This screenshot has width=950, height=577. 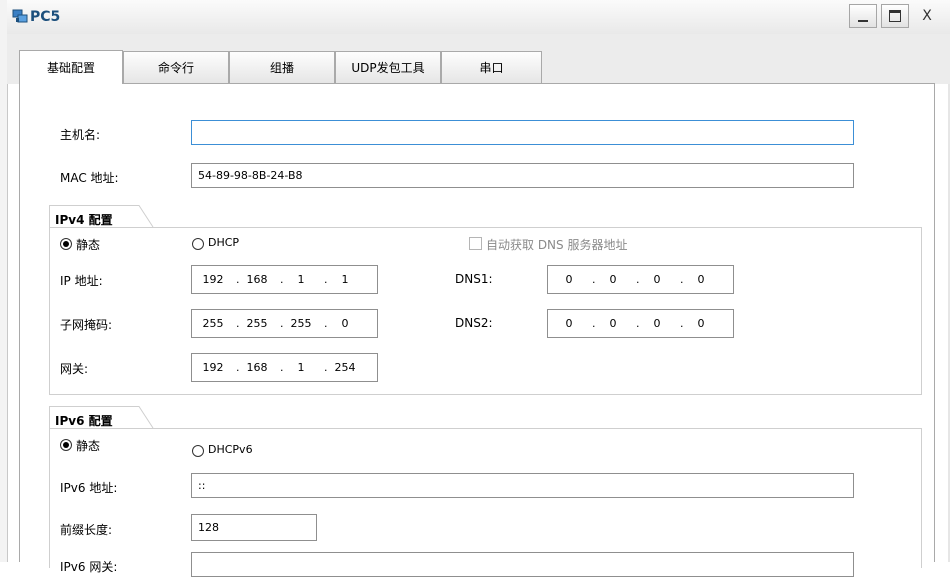 I want to click on tab-serial: 串口, so click(x=491, y=67).